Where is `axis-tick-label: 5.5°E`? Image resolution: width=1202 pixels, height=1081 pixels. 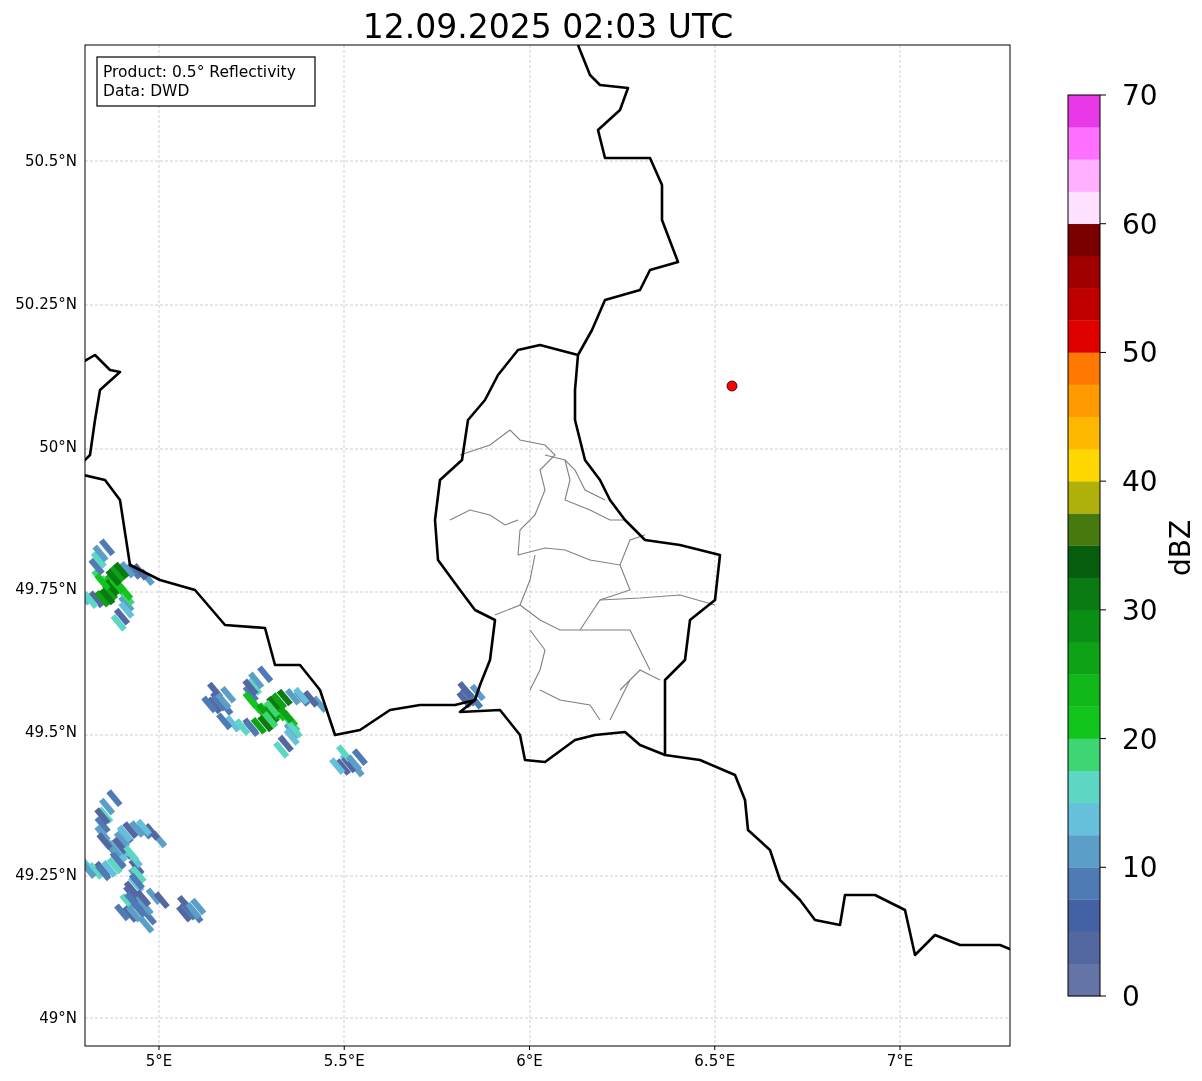 axis-tick-label: 5.5°E is located at coordinates (344, 1061).